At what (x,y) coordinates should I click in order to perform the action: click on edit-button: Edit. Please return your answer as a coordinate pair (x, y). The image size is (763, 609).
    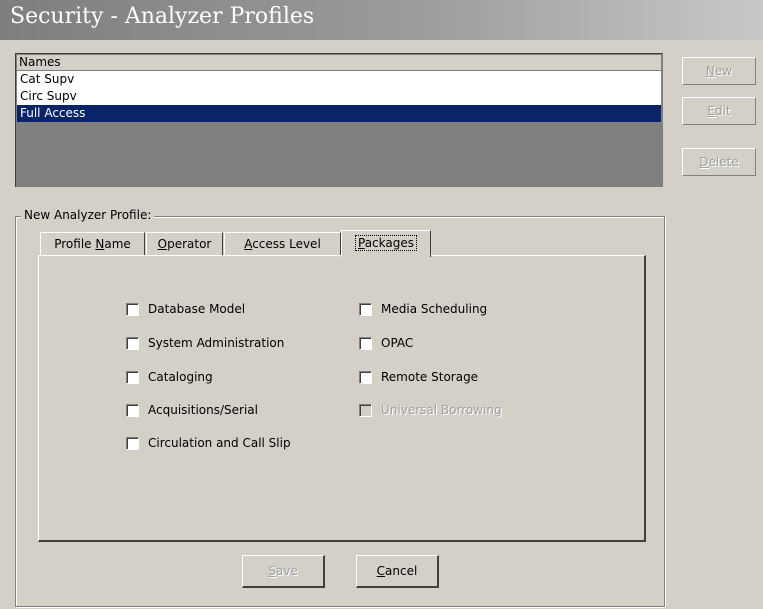
    Looking at the image, I should click on (719, 111).